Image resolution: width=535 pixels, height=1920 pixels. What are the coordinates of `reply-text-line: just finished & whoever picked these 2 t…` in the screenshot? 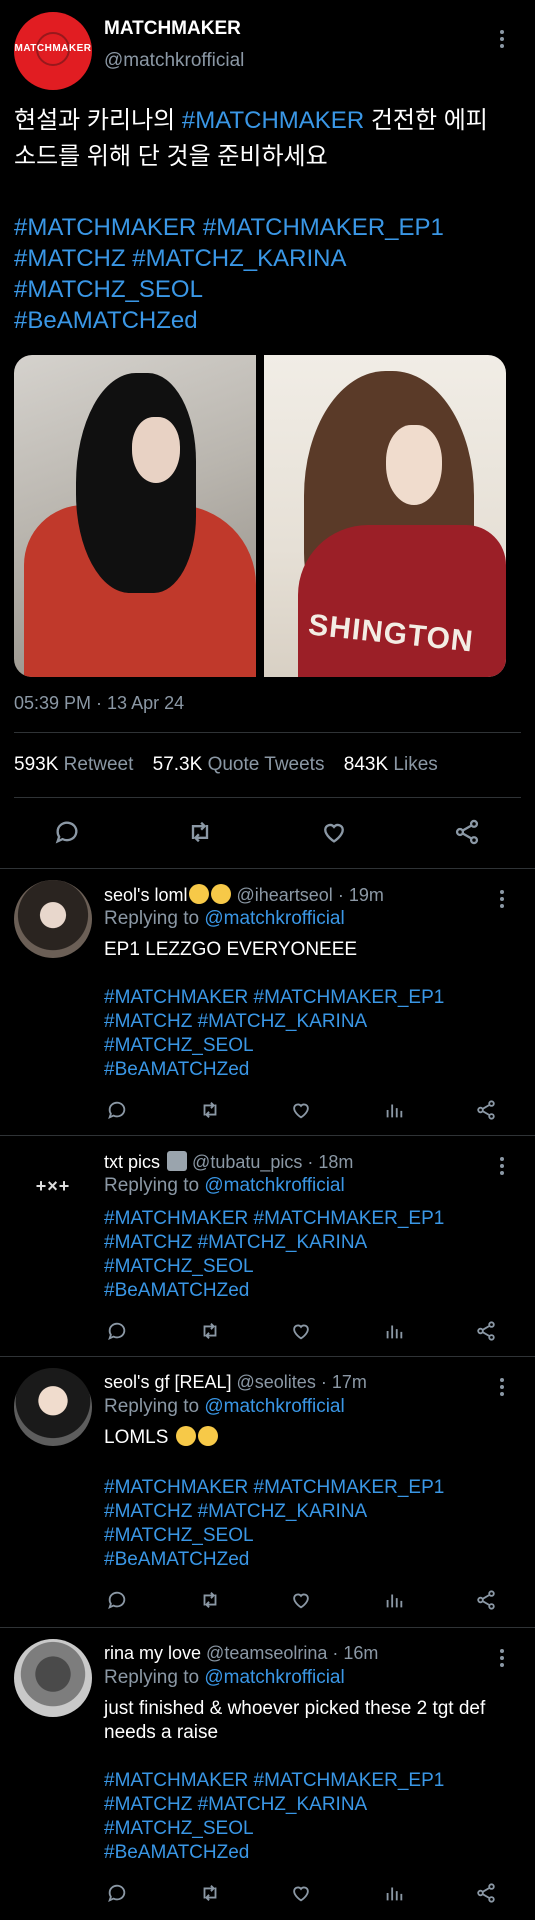 It's located at (295, 1708).